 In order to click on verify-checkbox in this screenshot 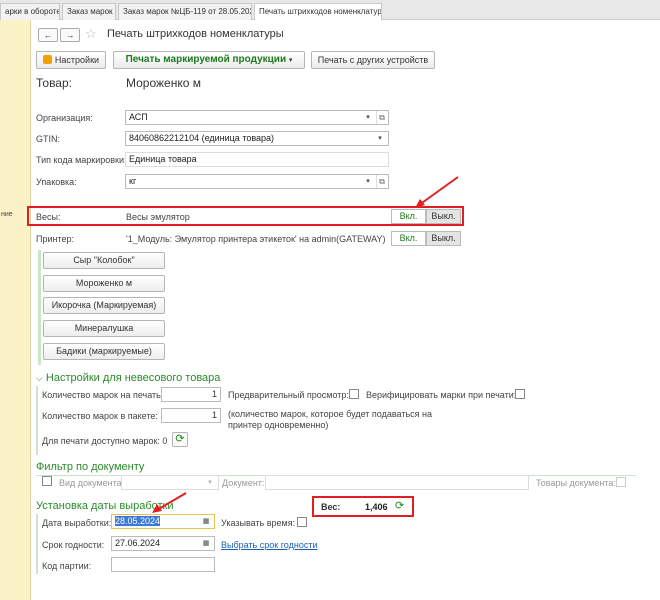, I will do `click(520, 394)`.